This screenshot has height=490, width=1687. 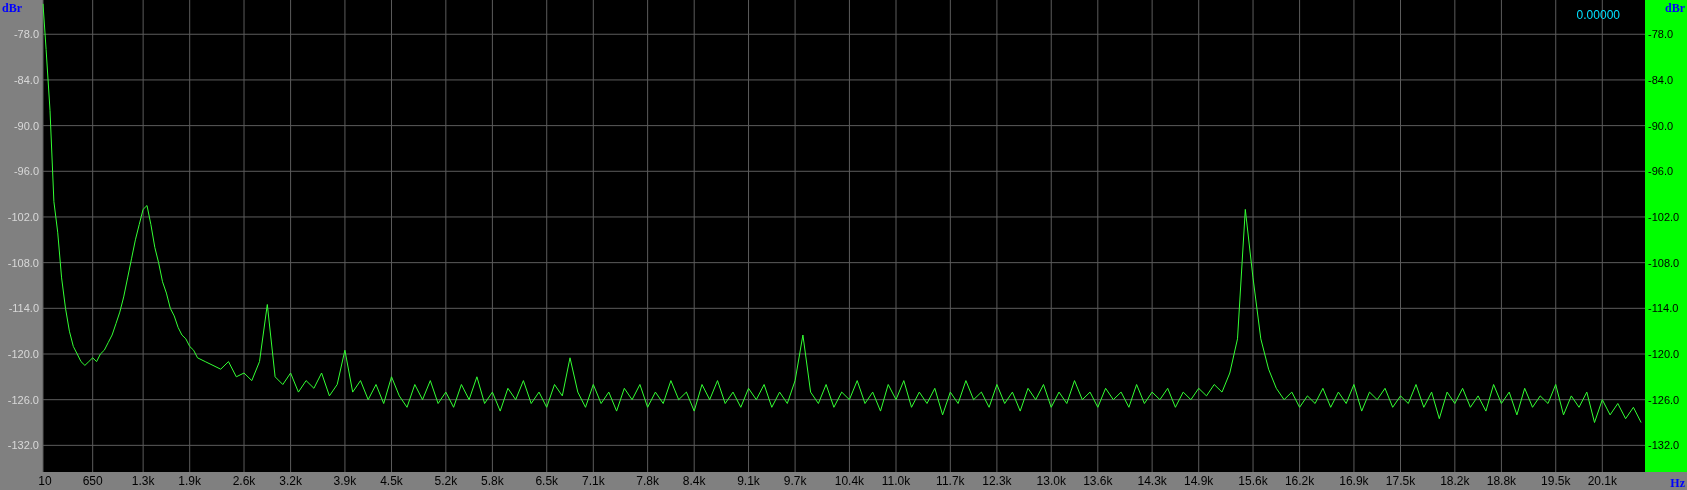 What do you see at coordinates (647, 481) in the screenshot?
I see `x-axis-label: 7.8k` at bounding box center [647, 481].